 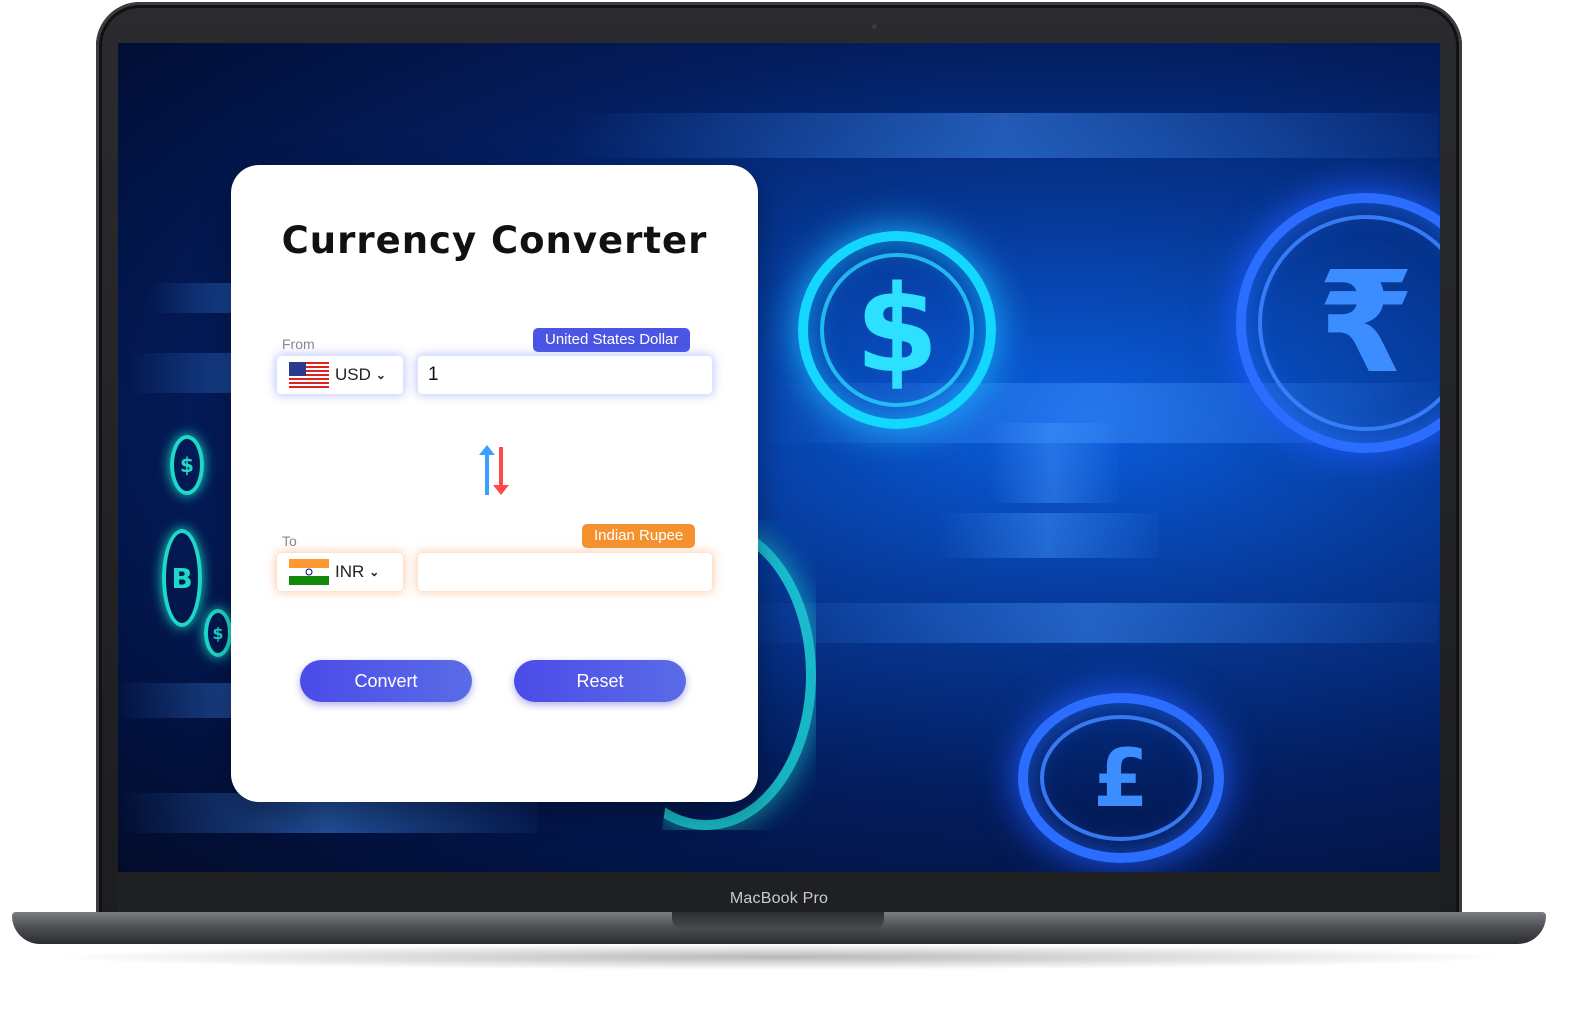 What do you see at coordinates (494, 240) in the screenshot?
I see `page-title: Currency Converter` at bounding box center [494, 240].